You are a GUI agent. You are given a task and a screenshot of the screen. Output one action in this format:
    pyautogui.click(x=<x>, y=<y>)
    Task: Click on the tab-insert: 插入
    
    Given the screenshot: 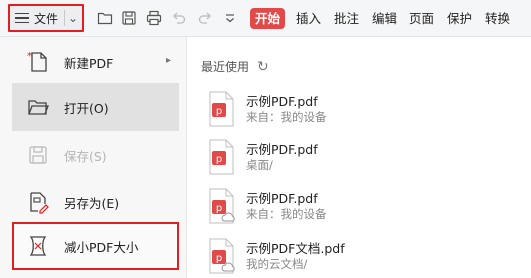 What is the action you would take?
    pyautogui.click(x=308, y=19)
    